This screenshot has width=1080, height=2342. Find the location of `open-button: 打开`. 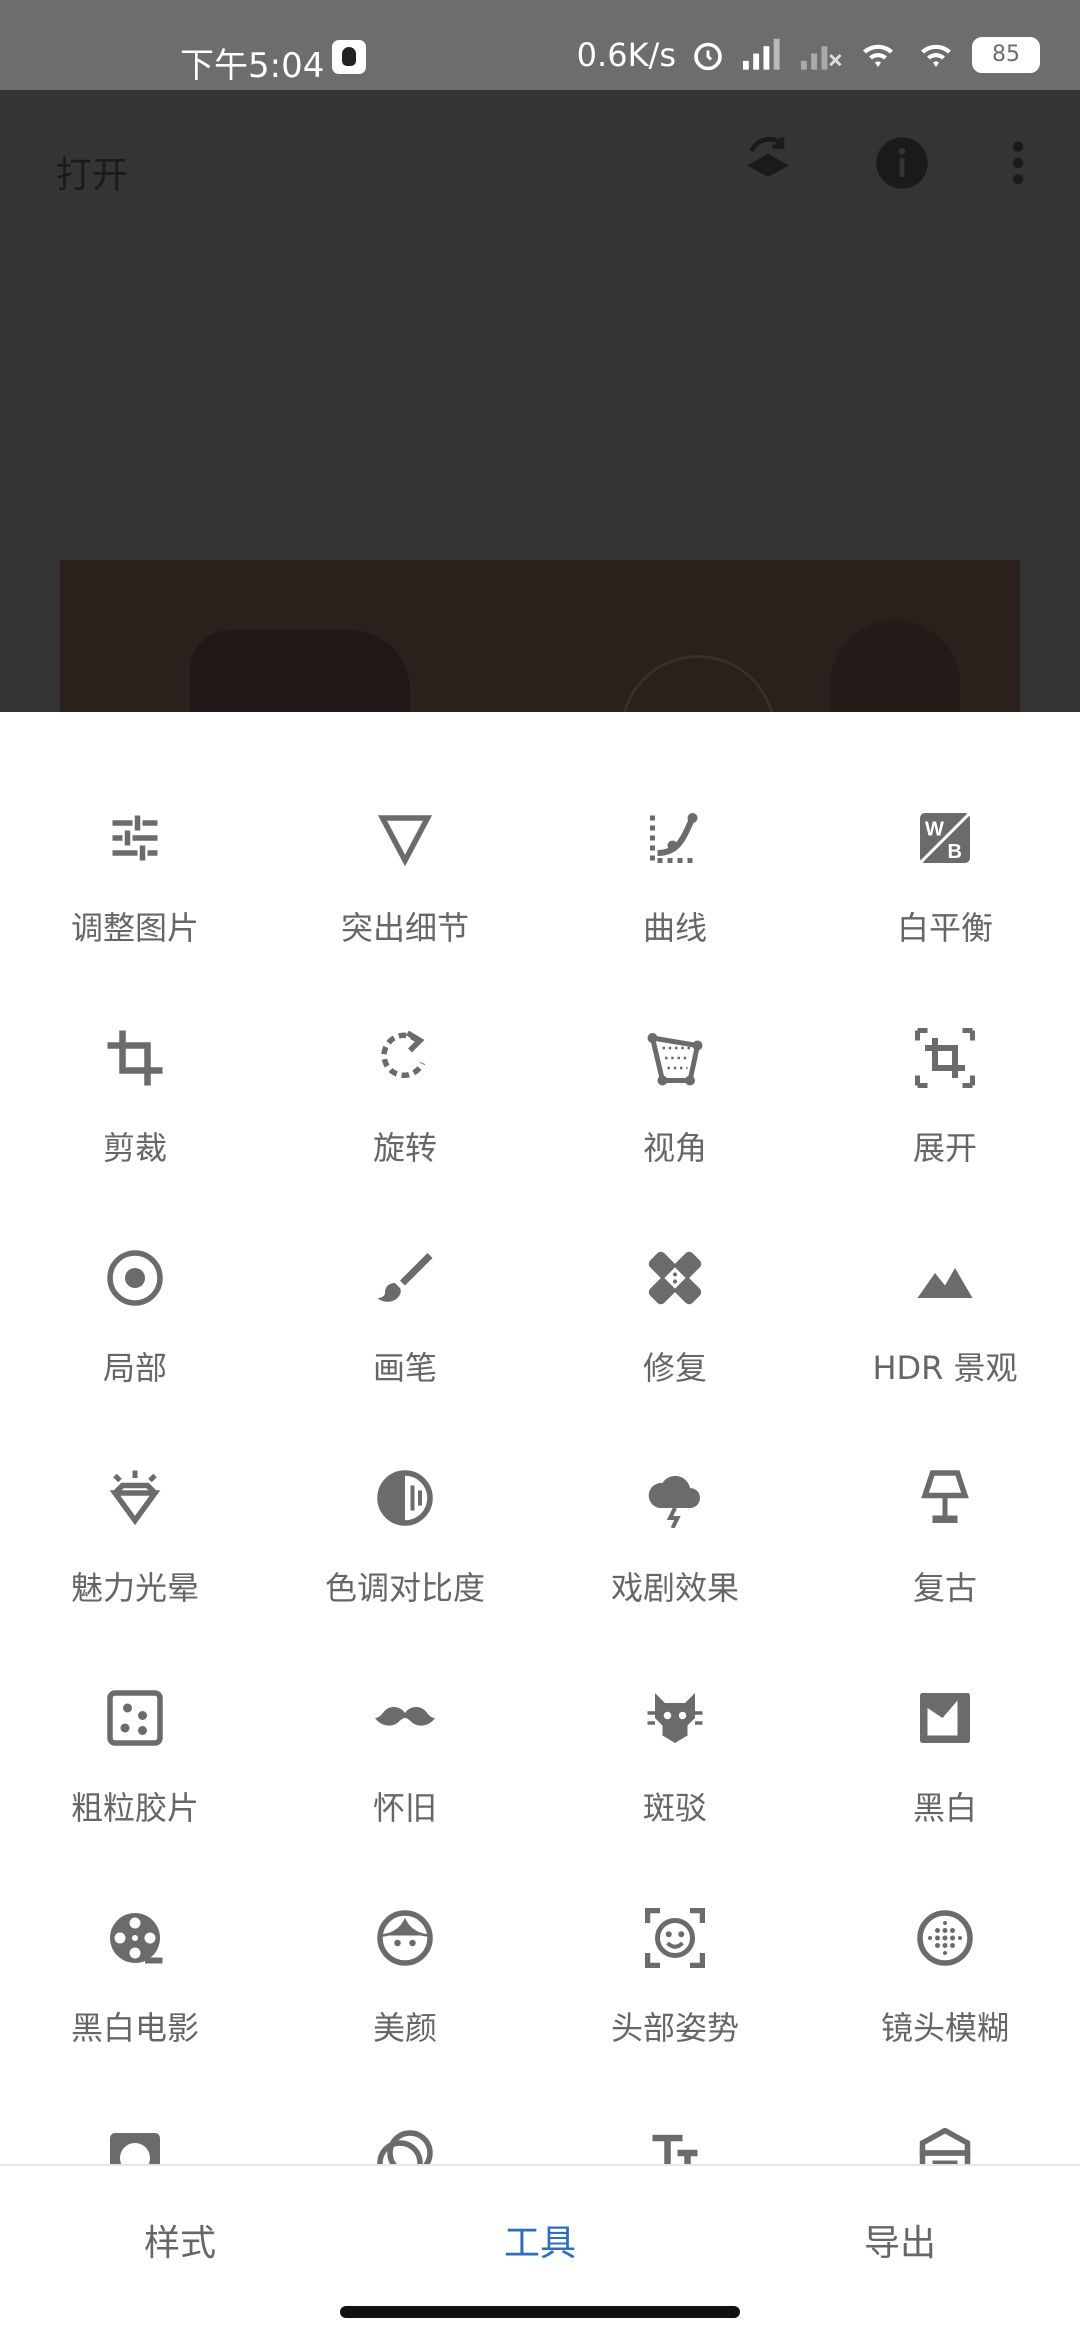

open-button: 打开 is located at coordinates (92, 172).